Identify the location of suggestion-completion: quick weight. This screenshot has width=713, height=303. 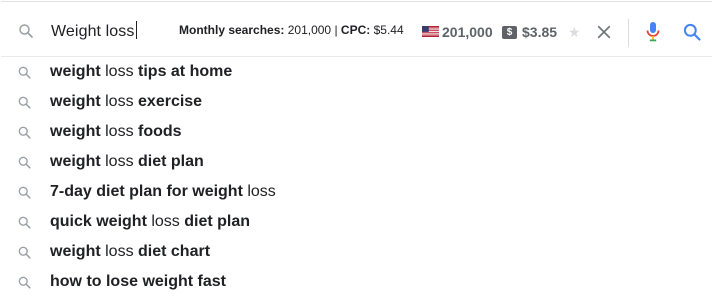
(98, 221).